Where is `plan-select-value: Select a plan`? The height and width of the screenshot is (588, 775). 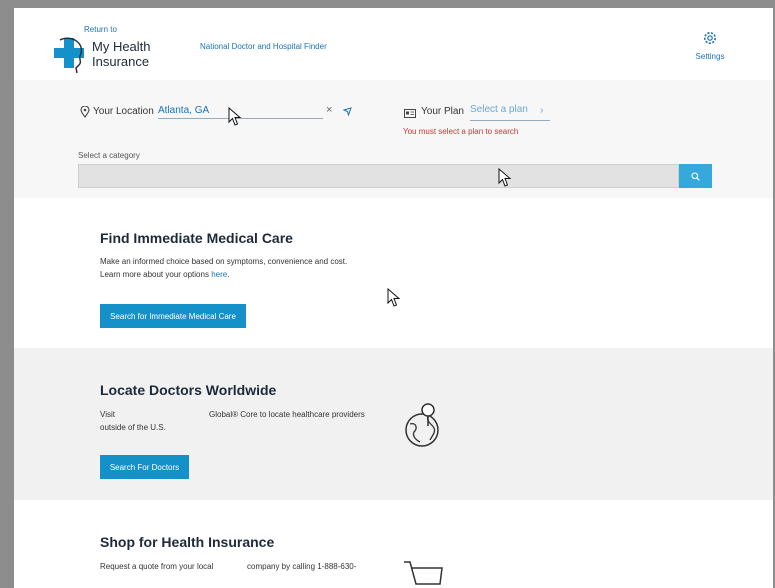 plan-select-value: Select a plan is located at coordinates (499, 109).